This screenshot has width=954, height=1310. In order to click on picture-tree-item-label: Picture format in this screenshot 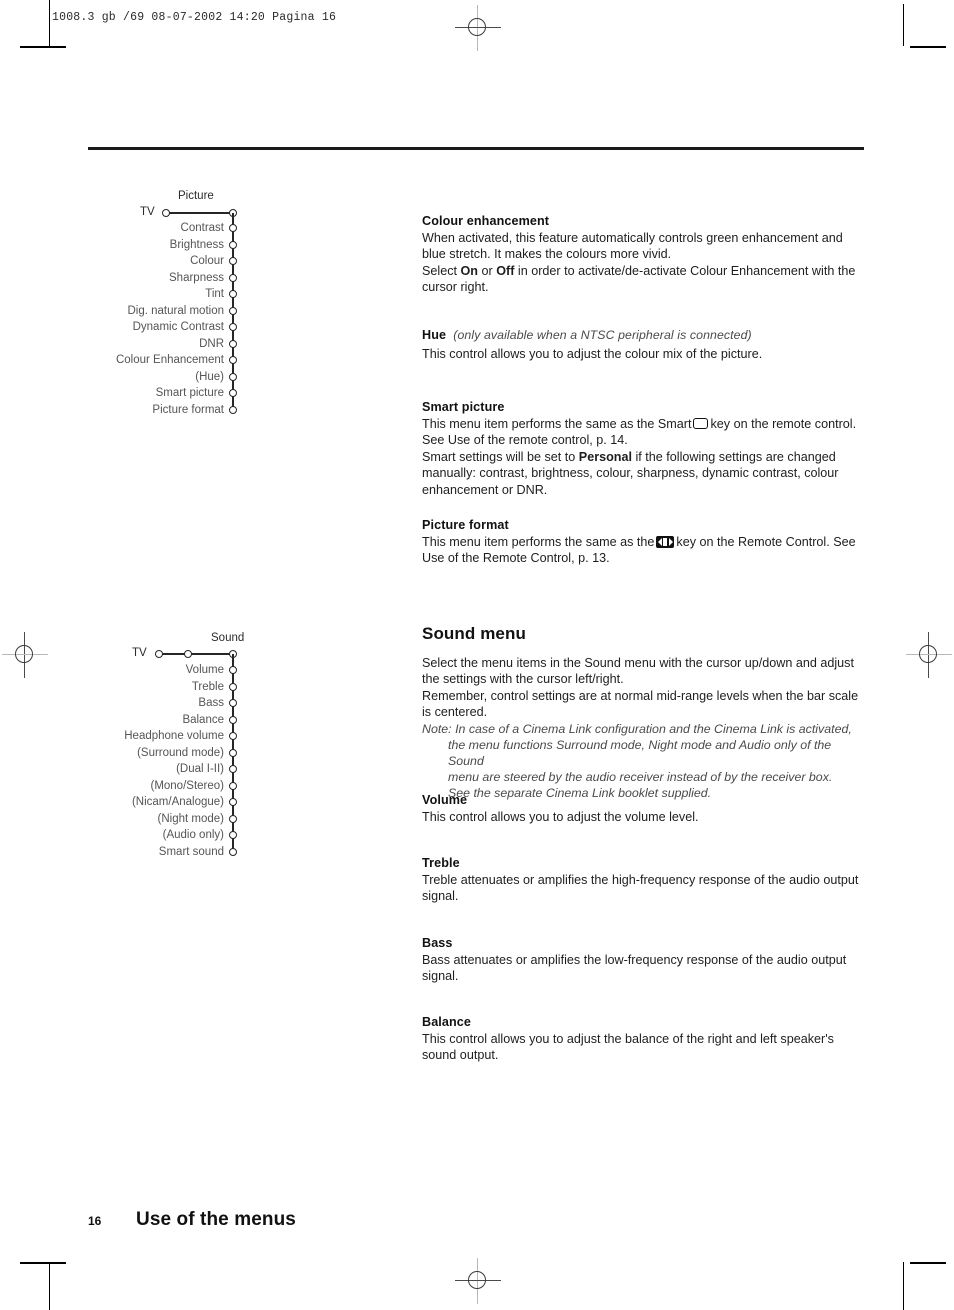, I will do `click(188, 409)`.